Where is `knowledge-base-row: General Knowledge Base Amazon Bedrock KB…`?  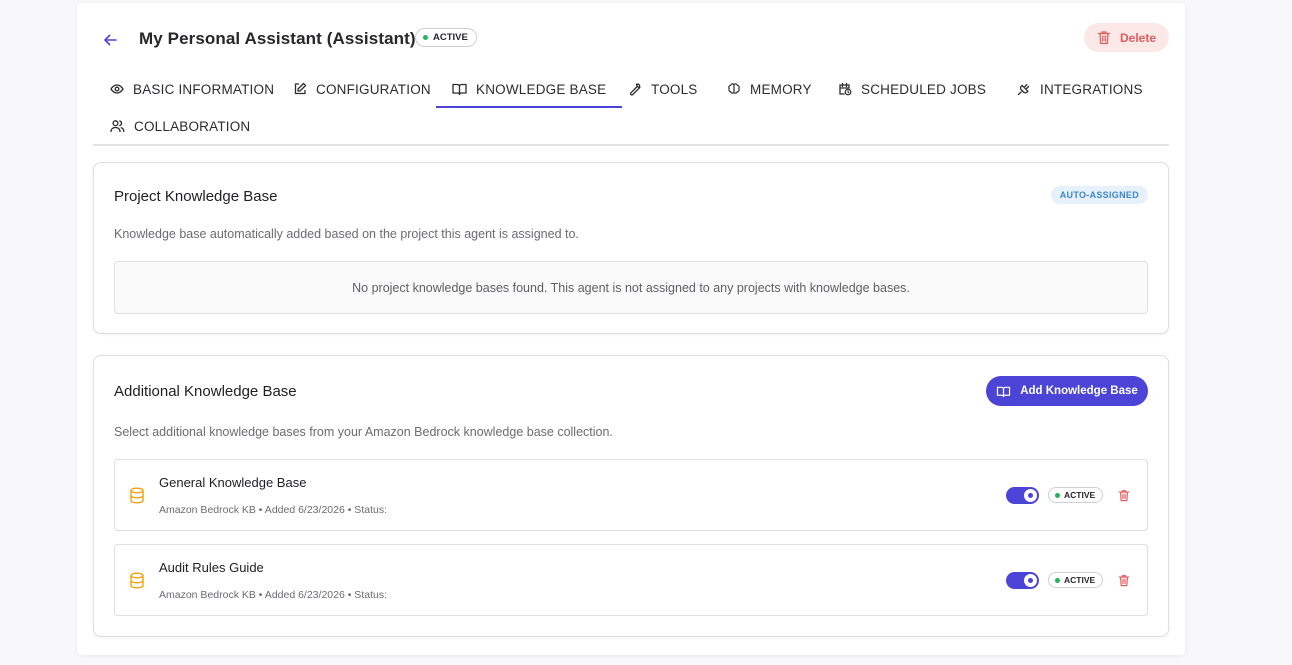
knowledge-base-row: General Knowledge Base Amazon Bedrock KB… is located at coordinates (631, 495).